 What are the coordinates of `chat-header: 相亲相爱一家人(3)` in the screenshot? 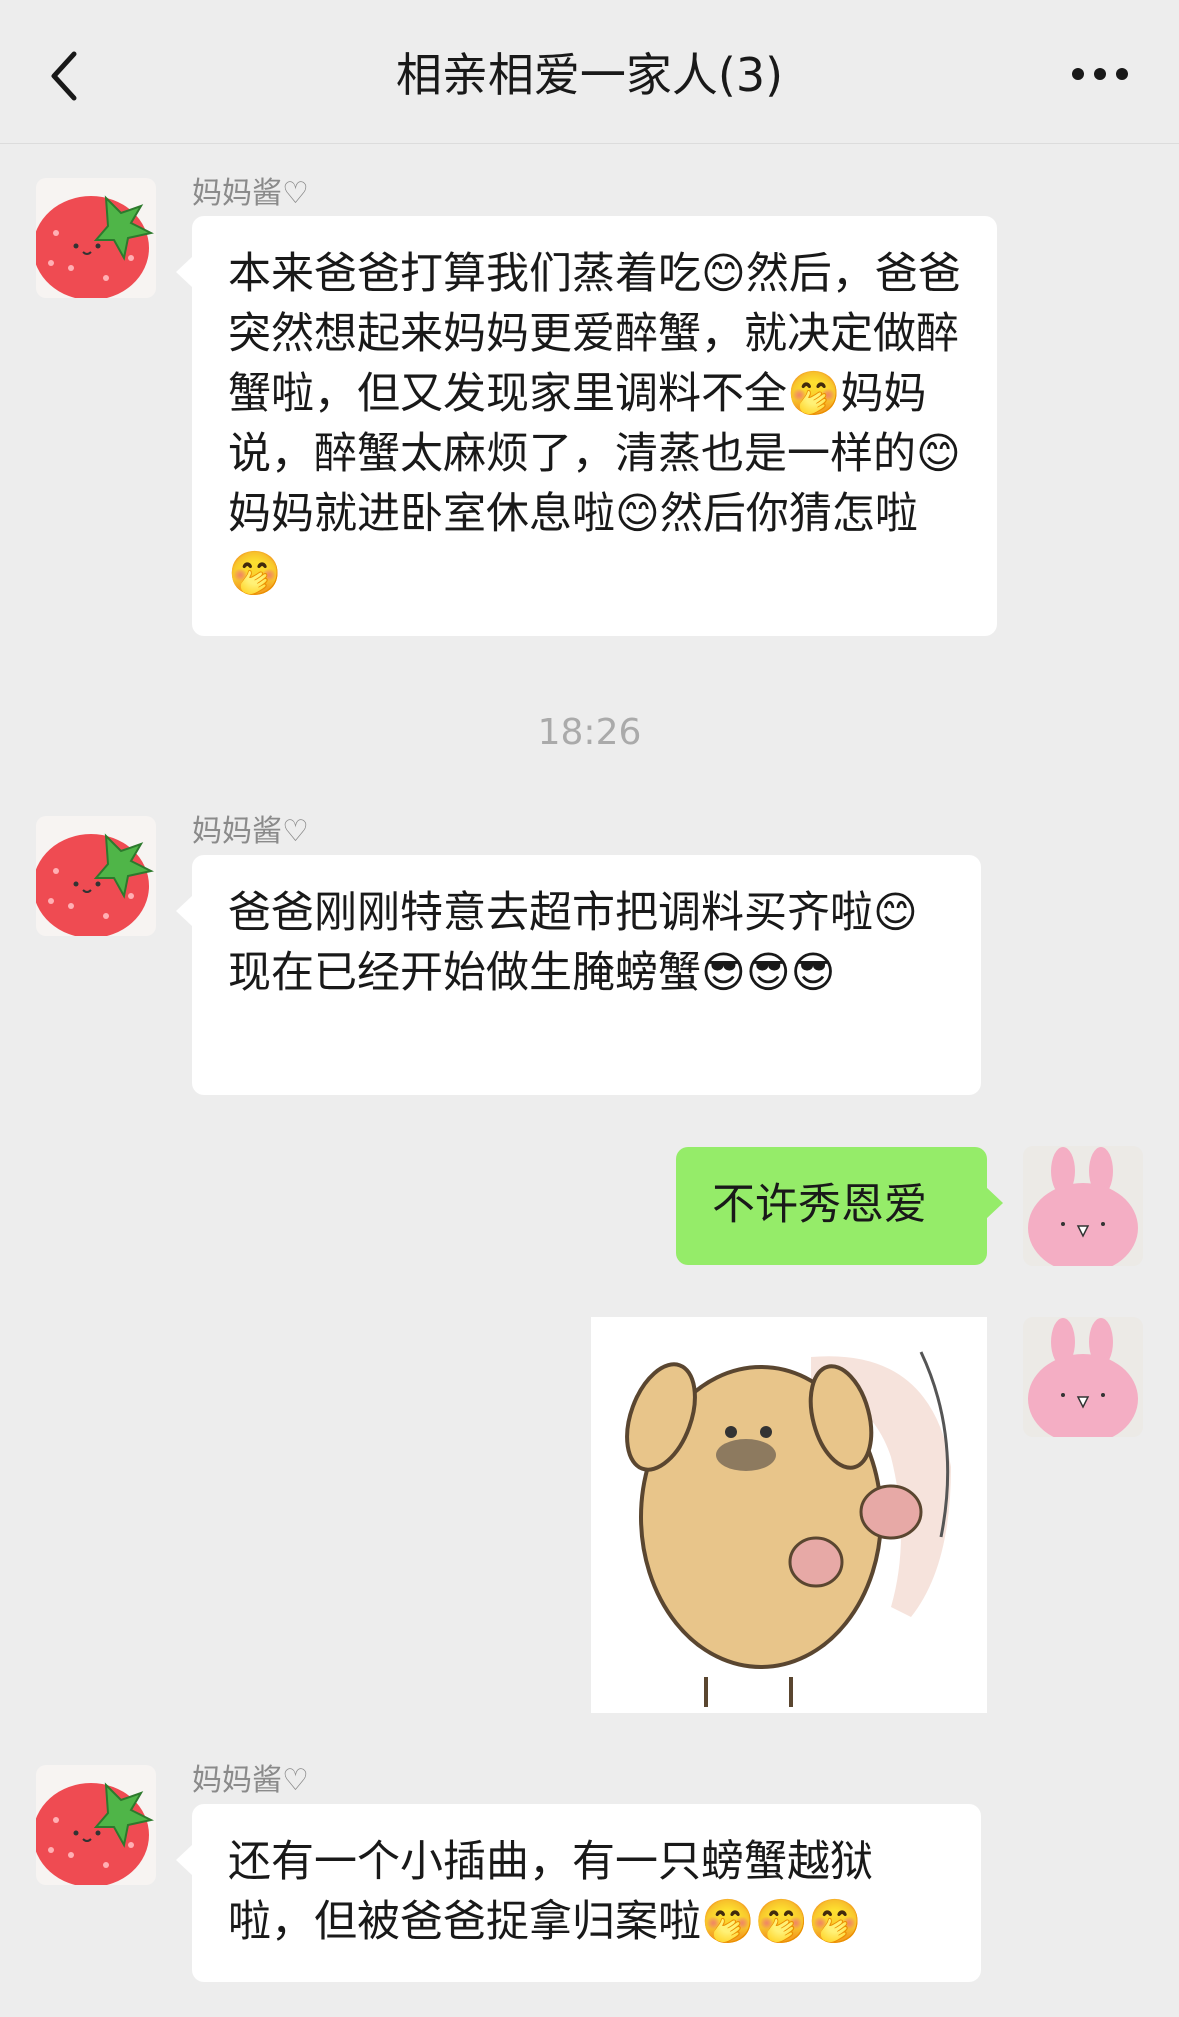 It's located at (589, 72).